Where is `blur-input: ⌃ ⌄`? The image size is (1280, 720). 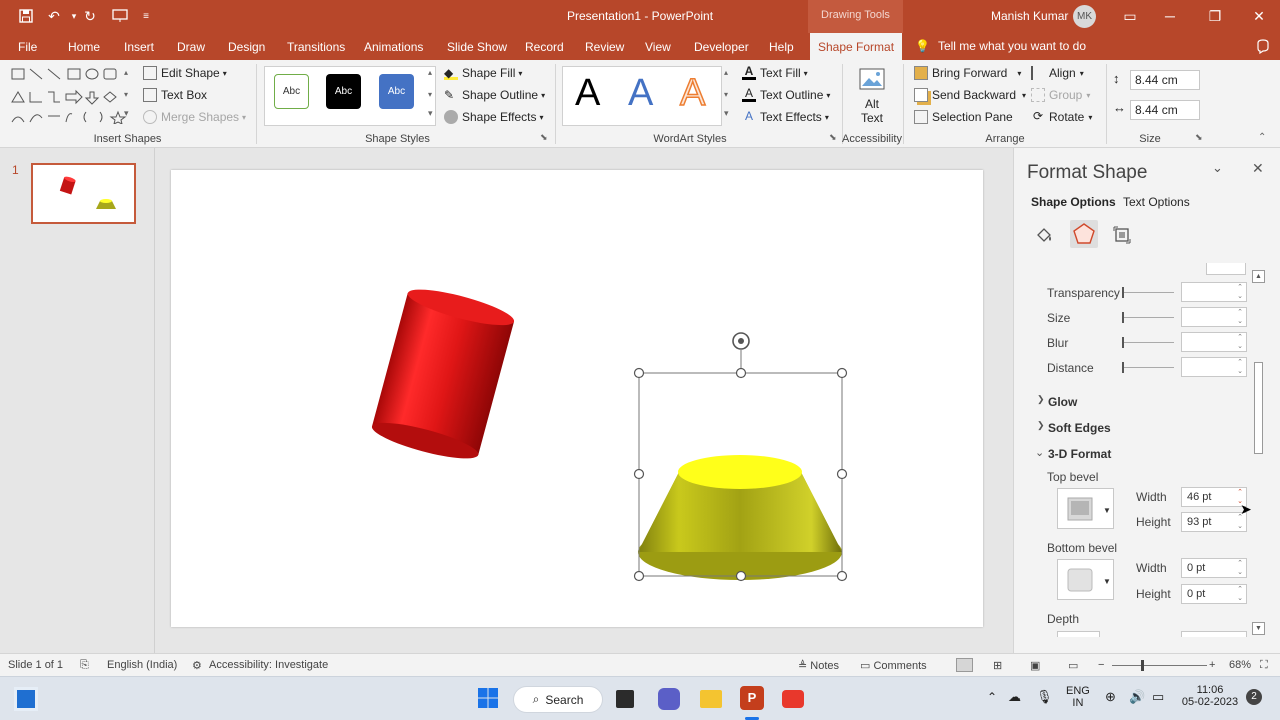 blur-input: ⌃ ⌄ is located at coordinates (1214, 342).